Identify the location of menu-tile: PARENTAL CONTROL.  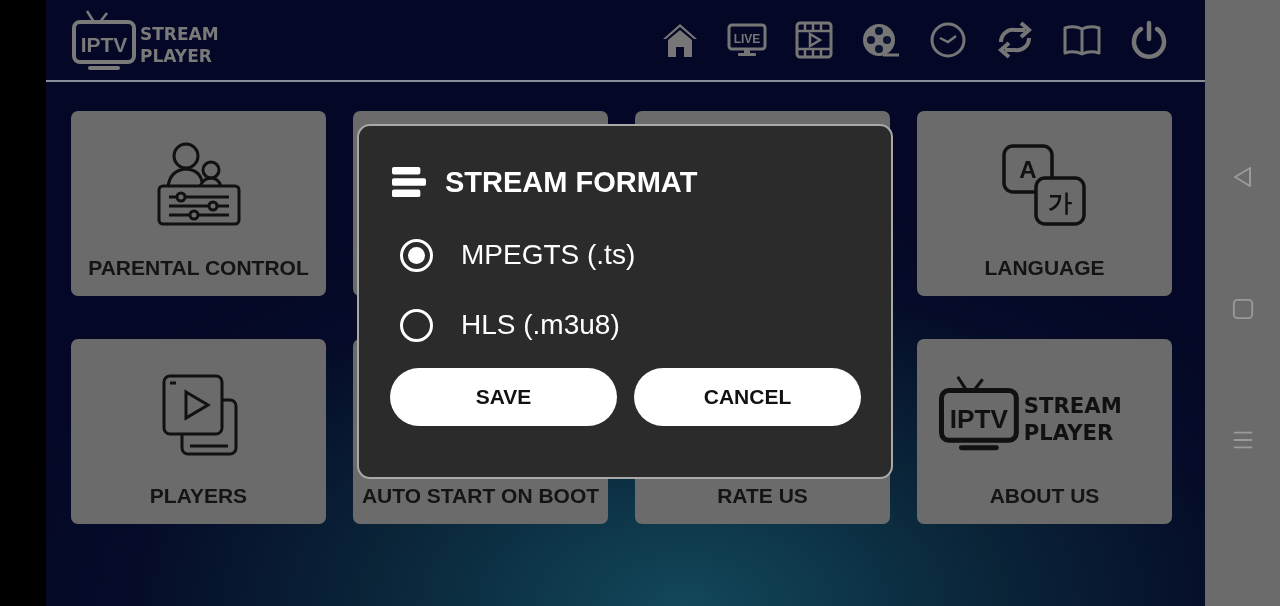
(198, 203).